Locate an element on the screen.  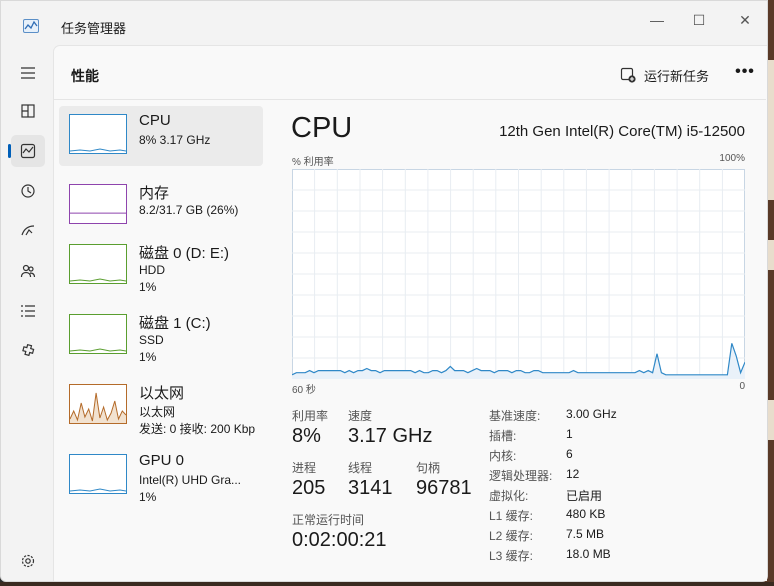
chart-app-icon is located at coordinates (31, 26).